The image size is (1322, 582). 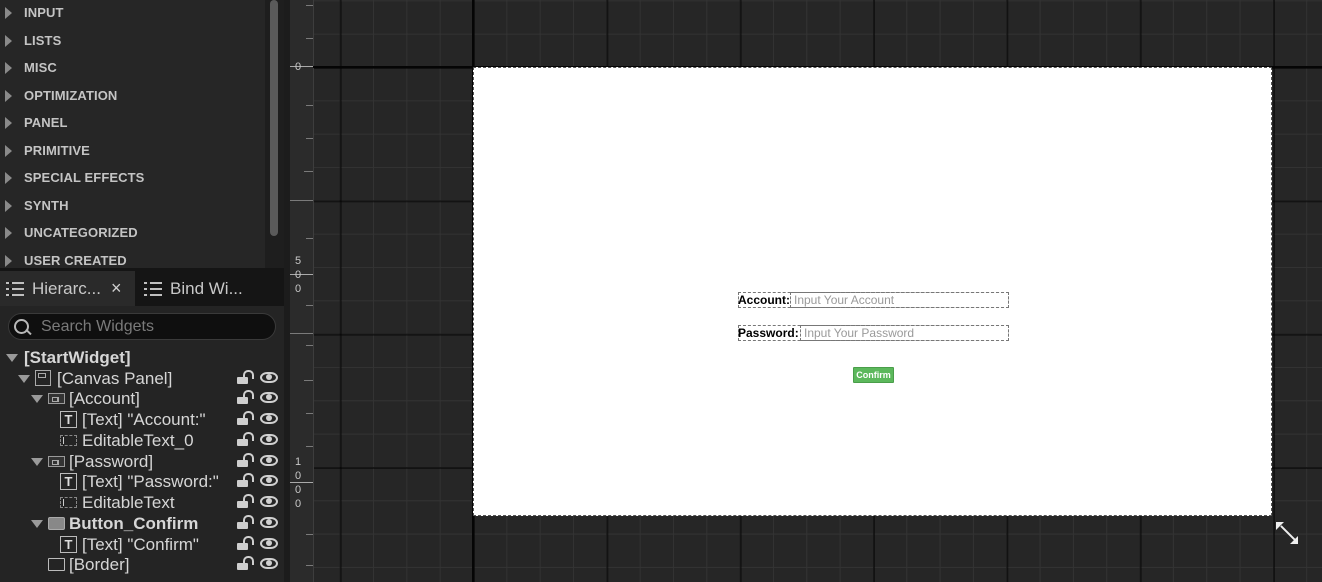 What do you see at coordinates (150, 481) in the screenshot?
I see `tree-label: [Text] "Password:"` at bounding box center [150, 481].